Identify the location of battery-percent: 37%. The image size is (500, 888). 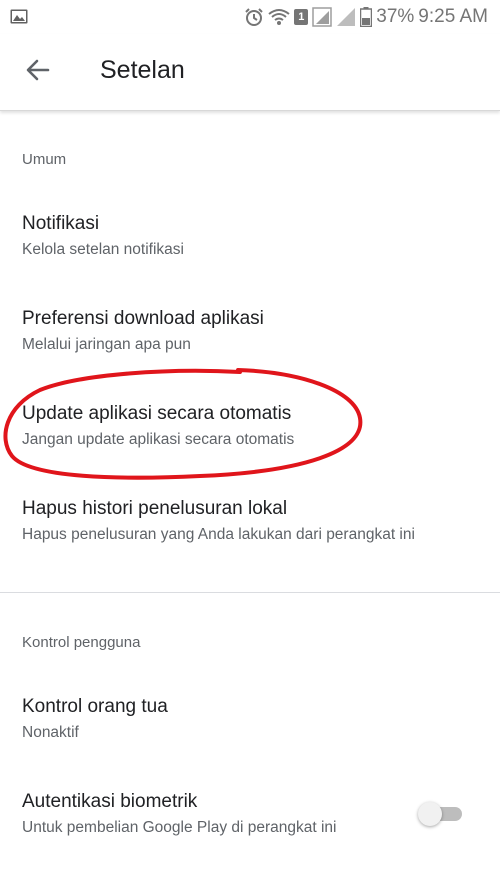
(395, 16).